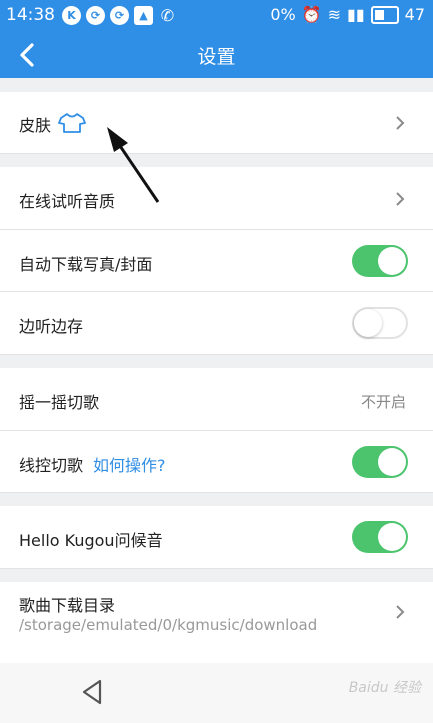  Describe the element at coordinates (51, 465) in the screenshot. I see `wire-control-label: 线控切歌` at that location.